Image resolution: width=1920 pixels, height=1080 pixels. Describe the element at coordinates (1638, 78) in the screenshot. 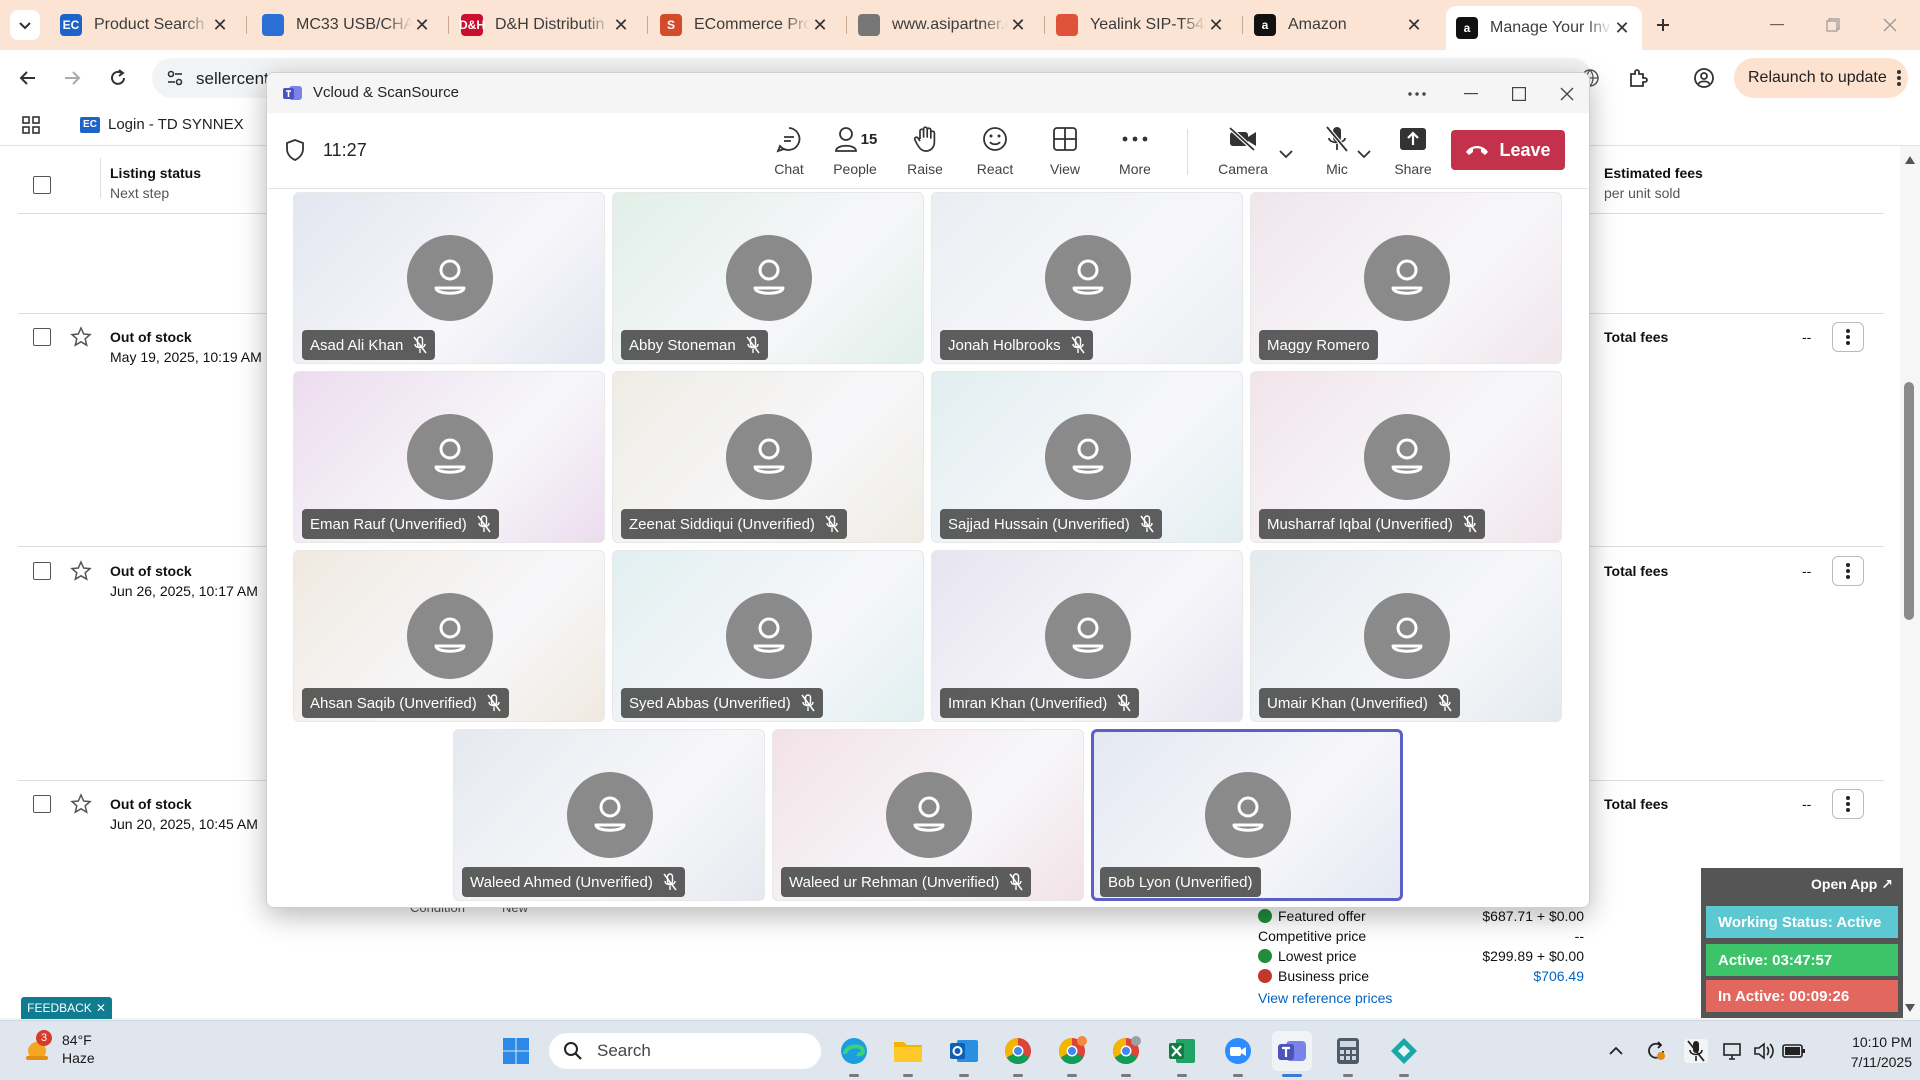

I see `extensions-button` at that location.